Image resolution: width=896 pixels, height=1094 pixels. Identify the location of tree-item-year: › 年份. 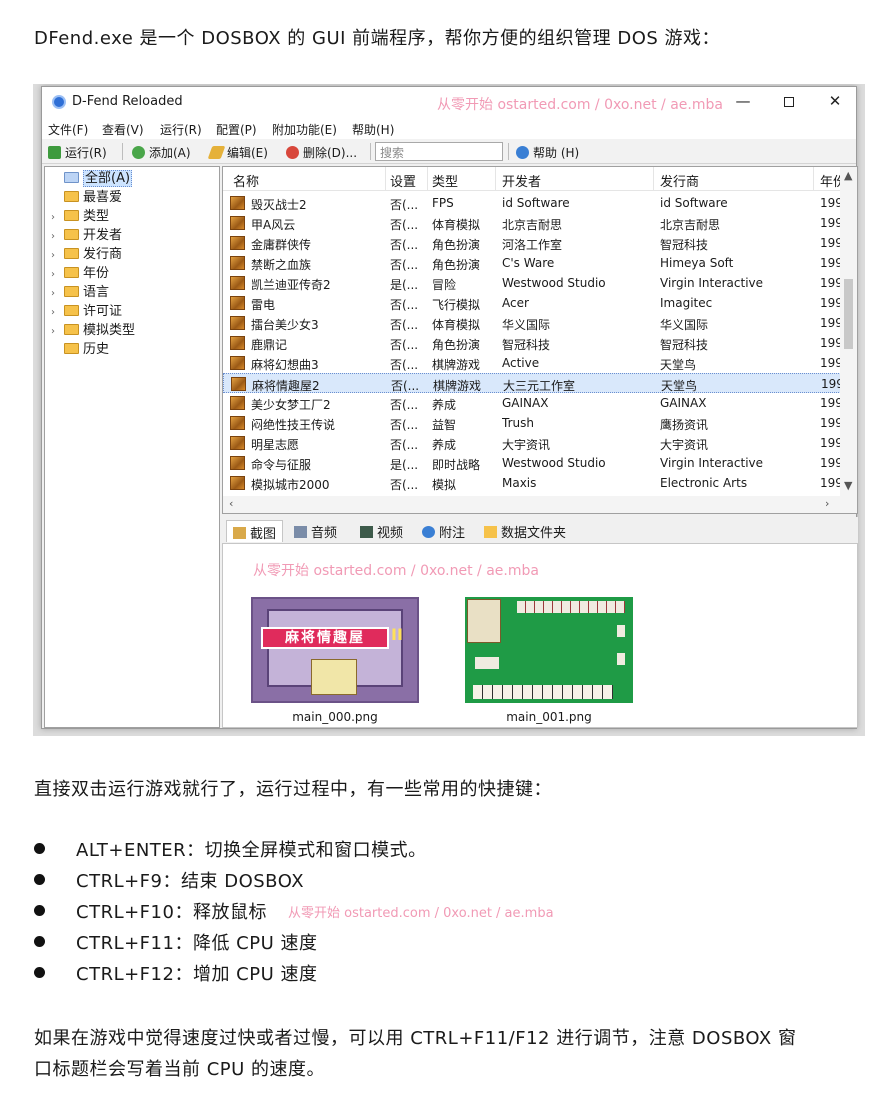
(80, 271).